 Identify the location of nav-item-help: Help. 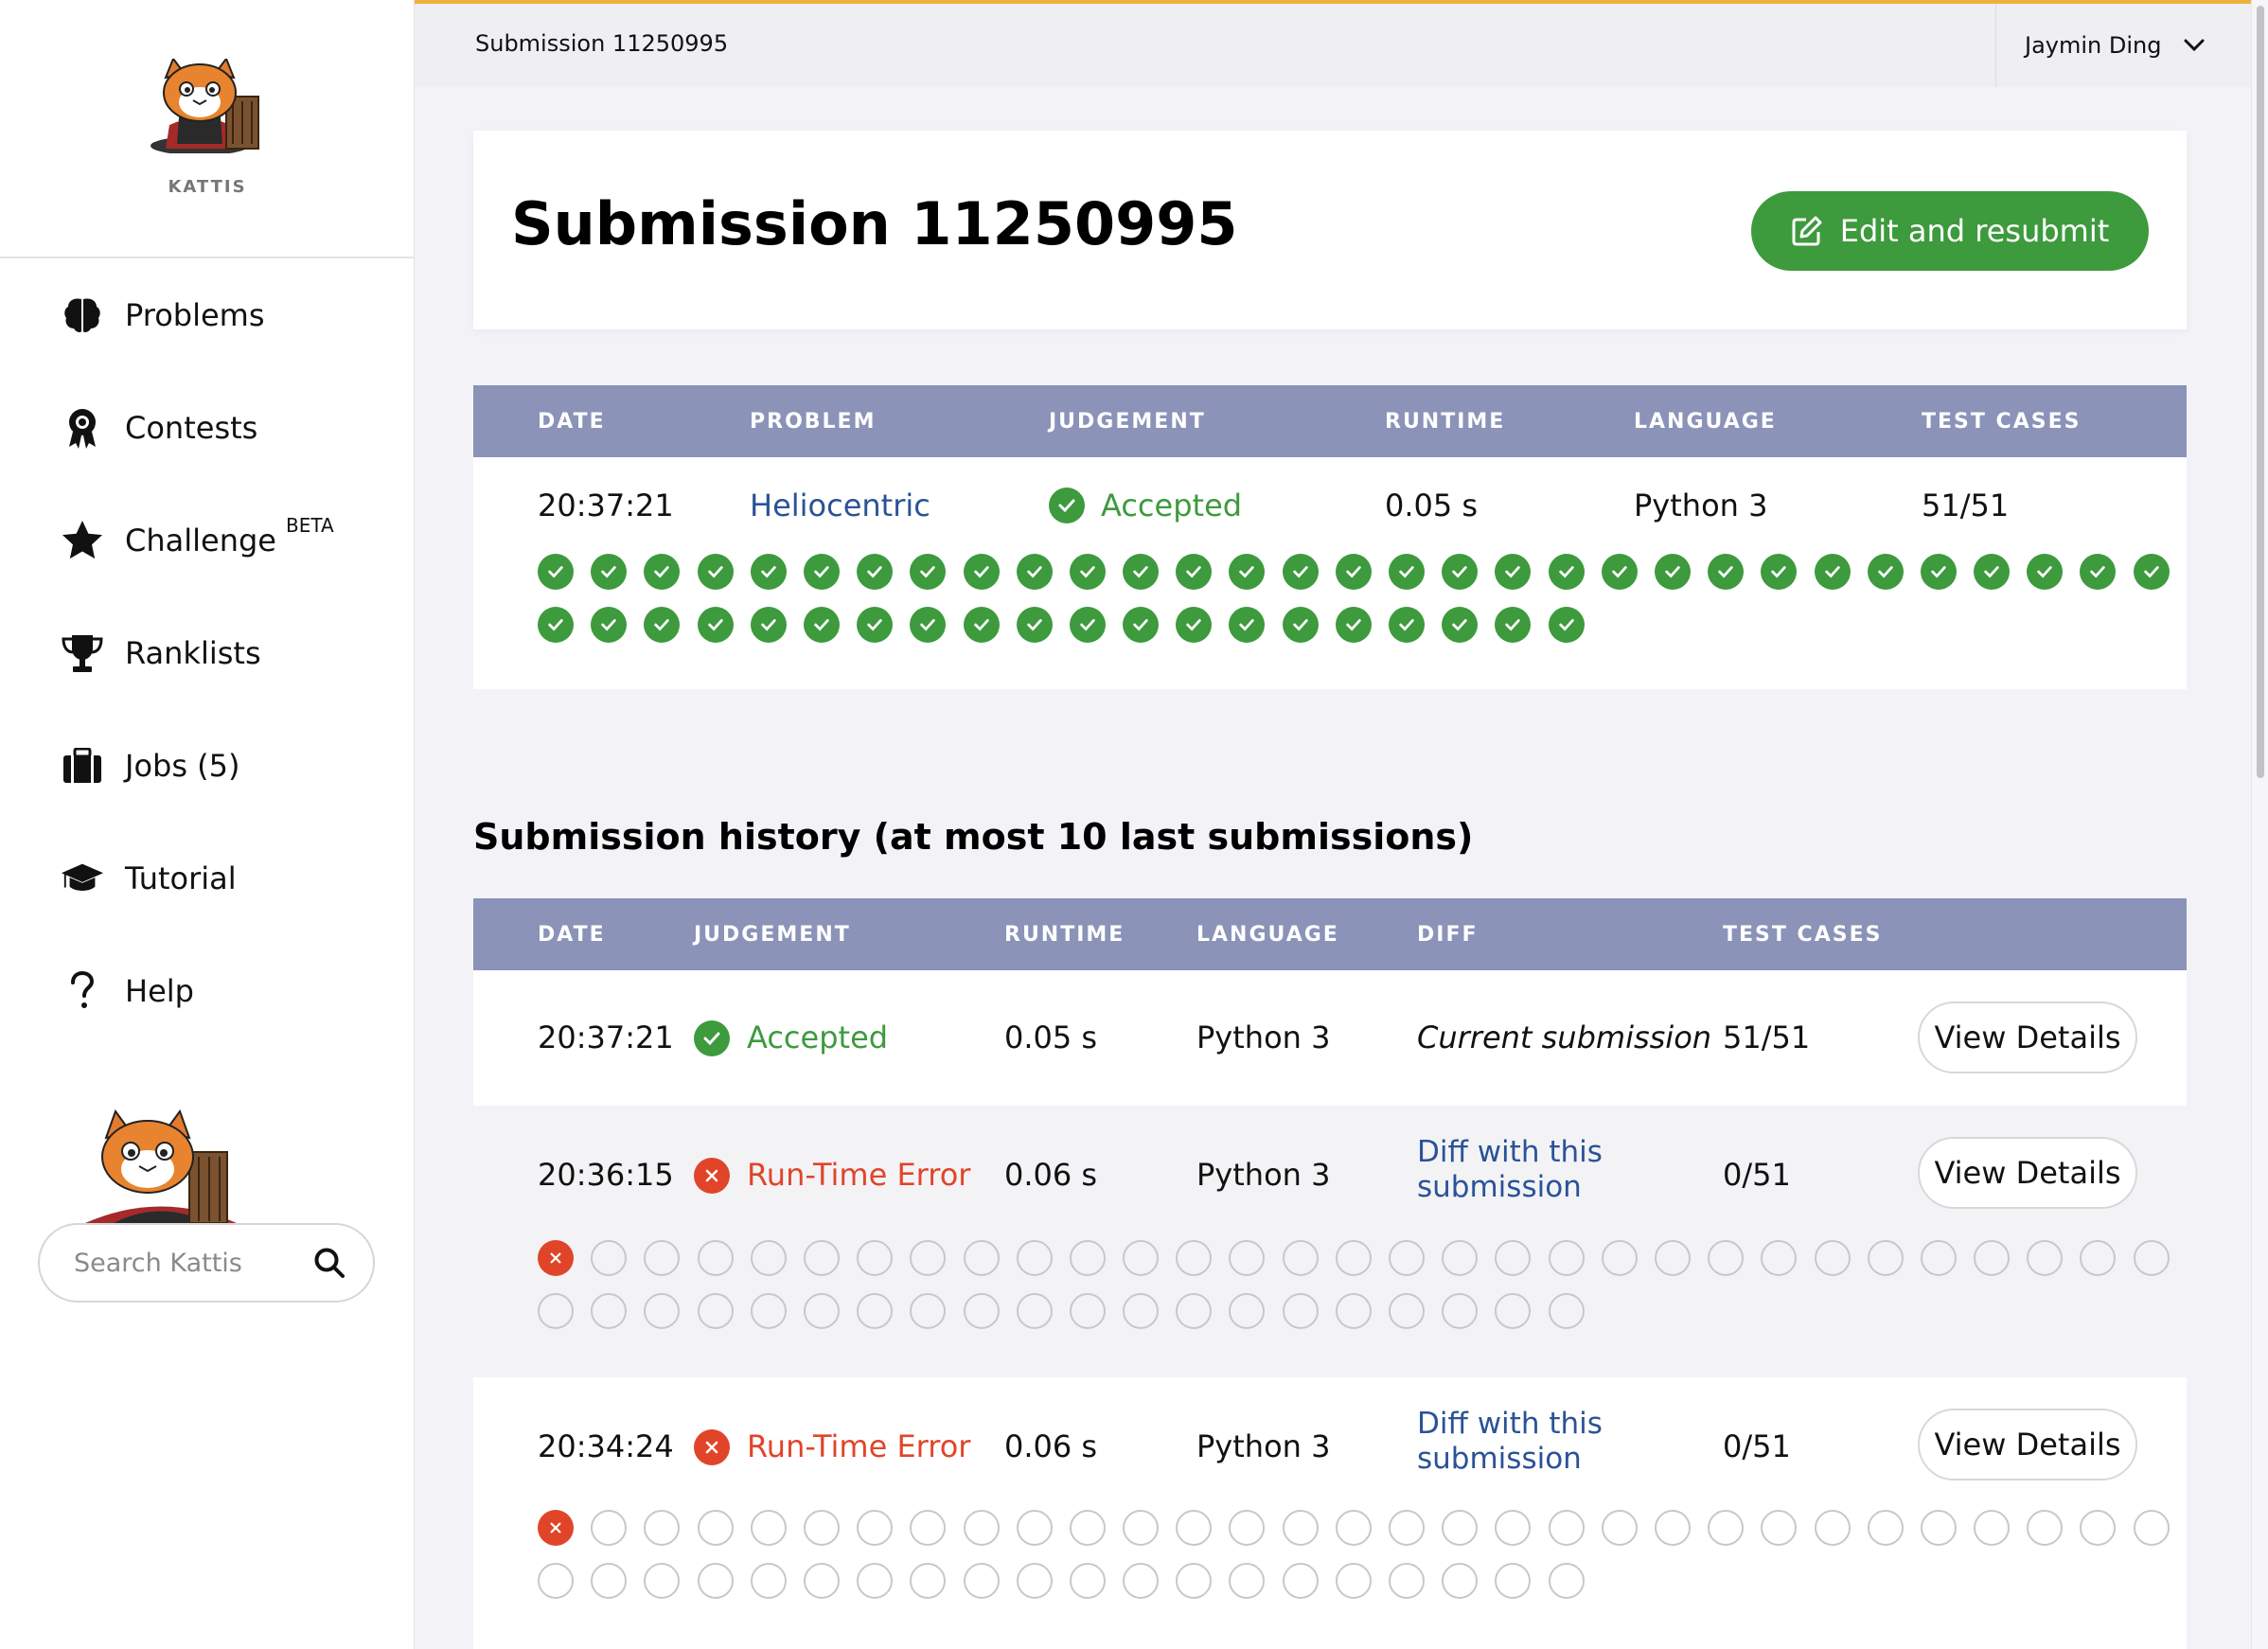
(207, 991).